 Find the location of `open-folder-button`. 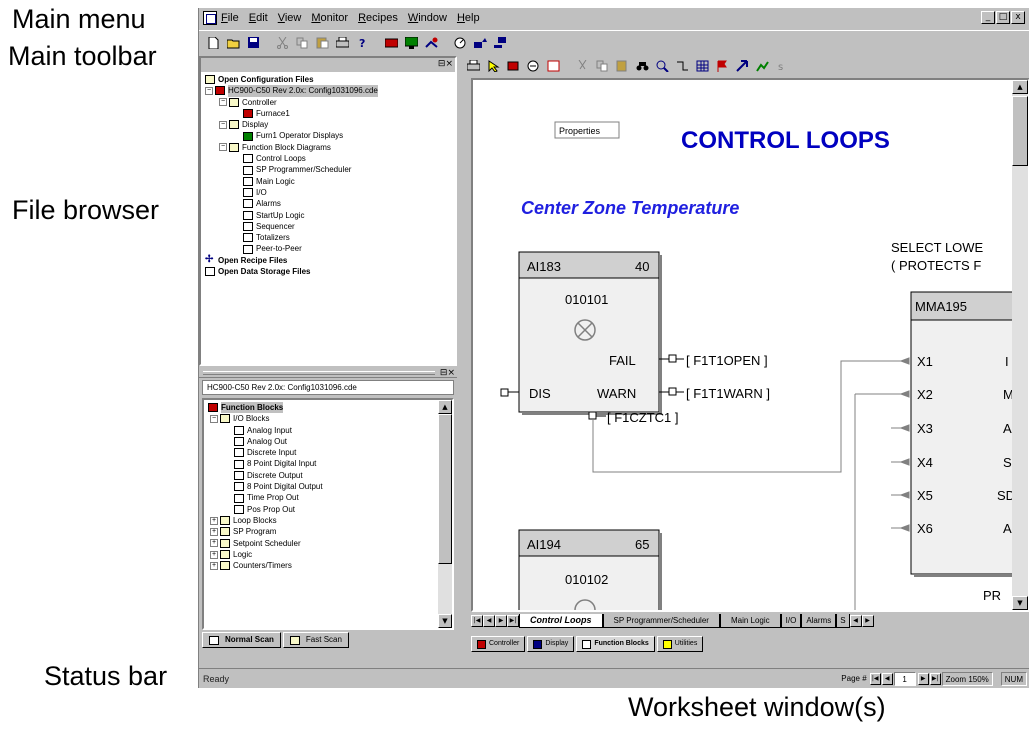

open-folder-button is located at coordinates (233, 43).